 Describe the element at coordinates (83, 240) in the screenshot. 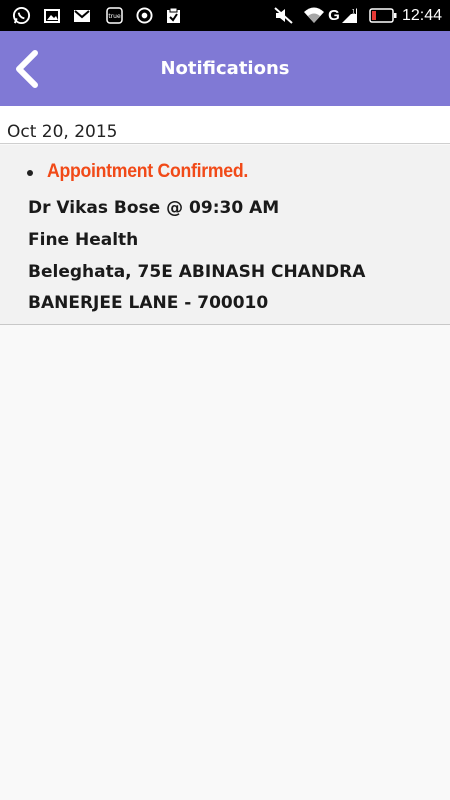

I see `clinic-name-text: Fine Health` at that location.